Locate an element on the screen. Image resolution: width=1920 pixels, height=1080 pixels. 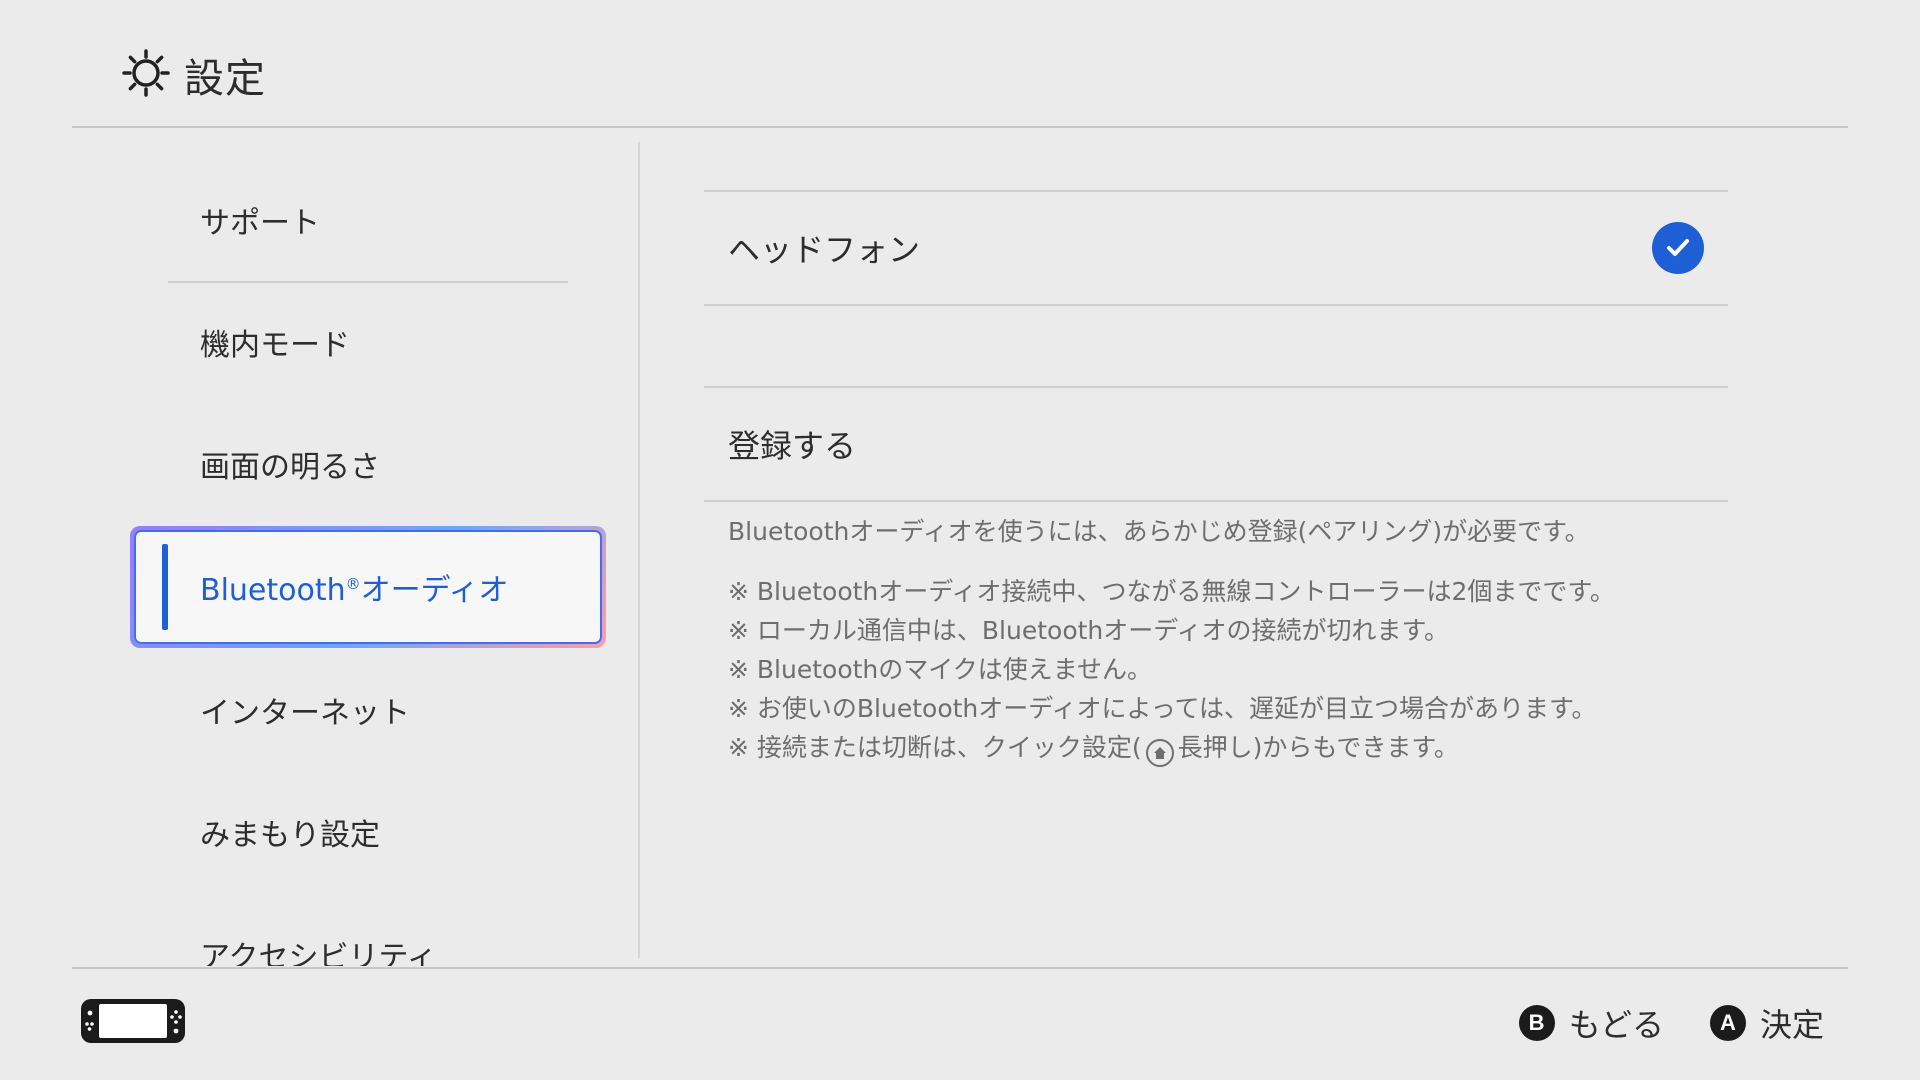
page-header: 設定 is located at coordinates (194, 75).